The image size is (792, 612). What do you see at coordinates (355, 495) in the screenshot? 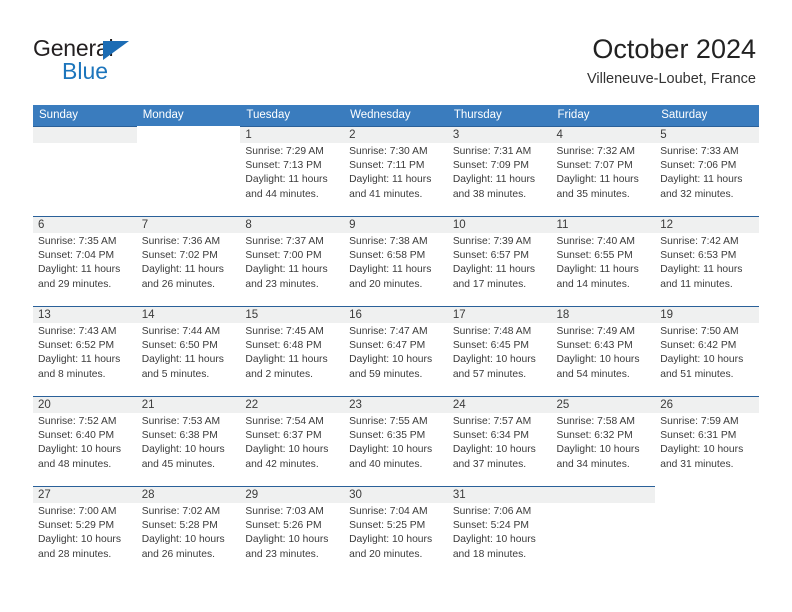
I see `day-number: 30` at bounding box center [355, 495].